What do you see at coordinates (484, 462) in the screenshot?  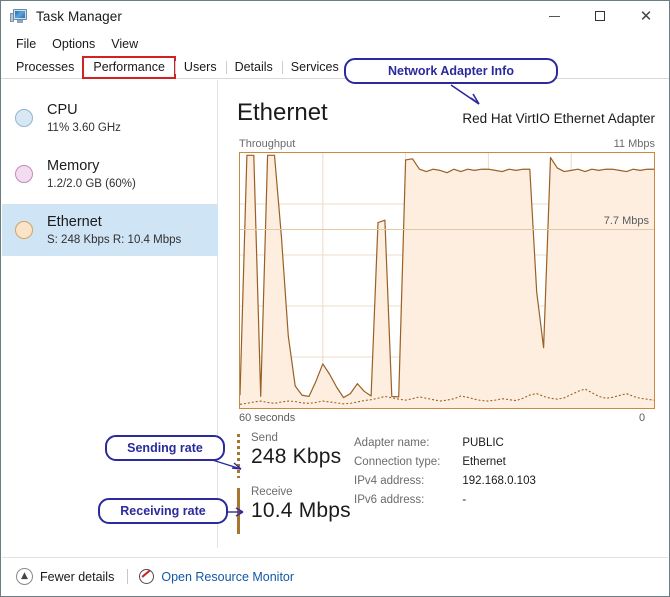 I see `connection-type-value: Ethernet` at bounding box center [484, 462].